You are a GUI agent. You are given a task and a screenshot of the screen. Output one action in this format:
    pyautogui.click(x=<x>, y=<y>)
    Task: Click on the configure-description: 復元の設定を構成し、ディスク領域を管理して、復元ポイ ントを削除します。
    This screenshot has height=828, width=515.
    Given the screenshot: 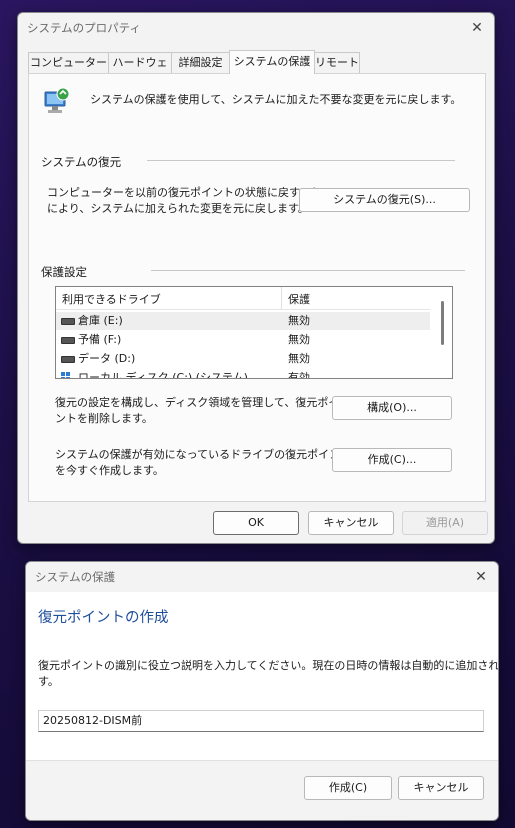 What is the action you would take?
    pyautogui.click(x=197, y=411)
    